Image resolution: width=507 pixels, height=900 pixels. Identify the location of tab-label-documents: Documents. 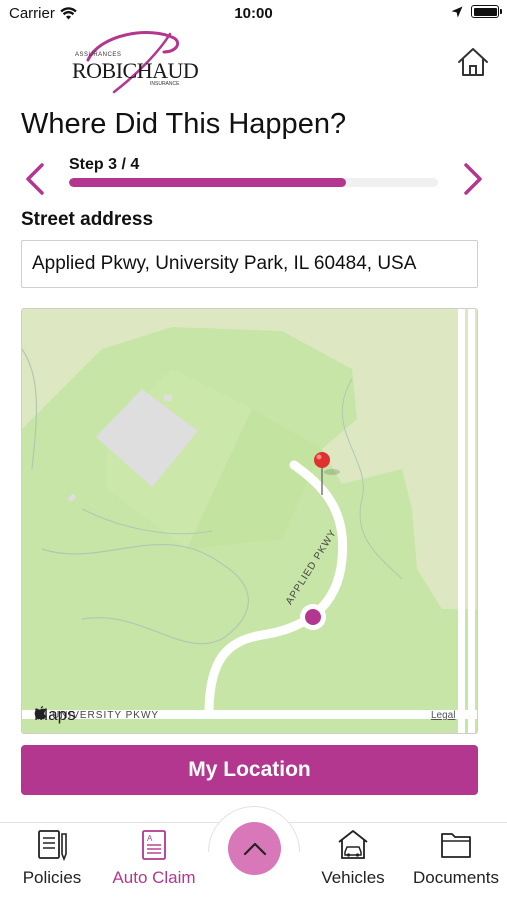
(456, 877).